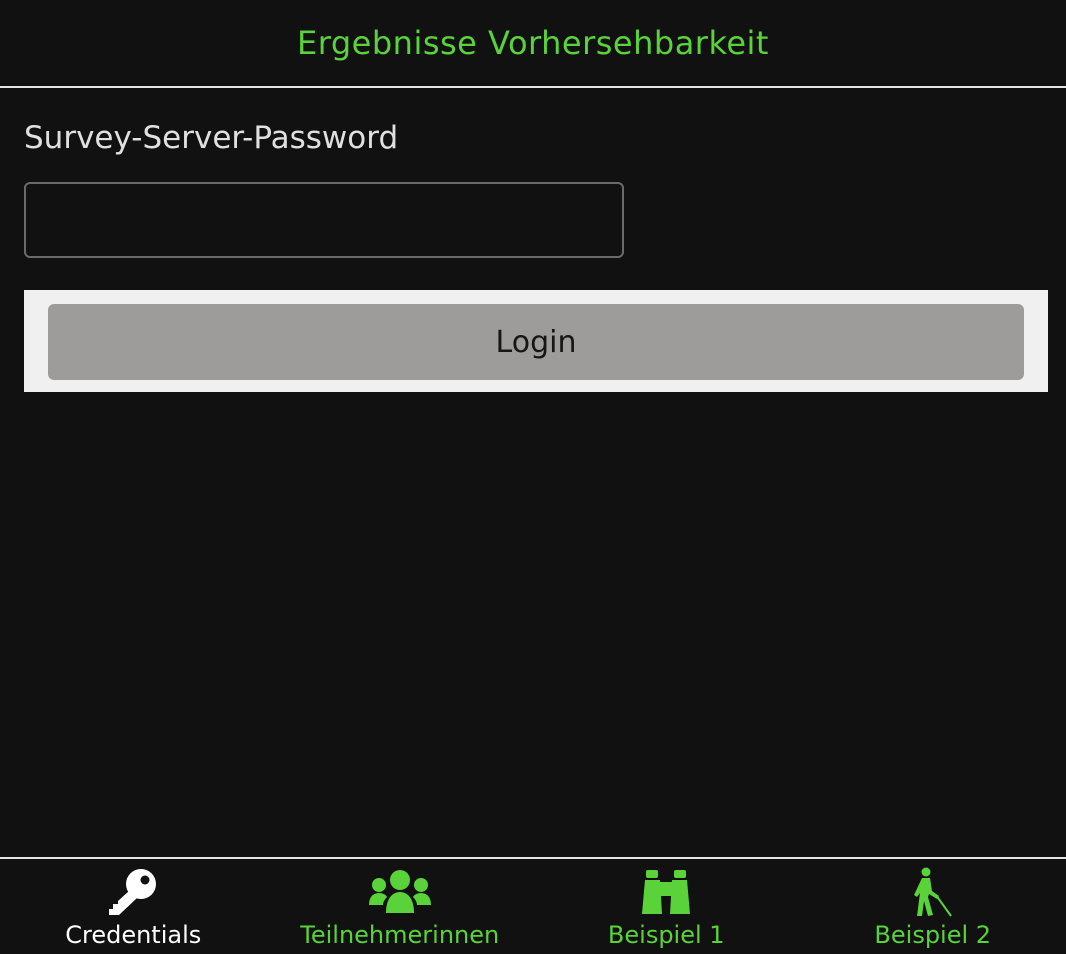 The image size is (1066, 954). Describe the element at coordinates (933, 935) in the screenshot. I see `tab-label-beispiel-2: Beispiel 2` at that location.